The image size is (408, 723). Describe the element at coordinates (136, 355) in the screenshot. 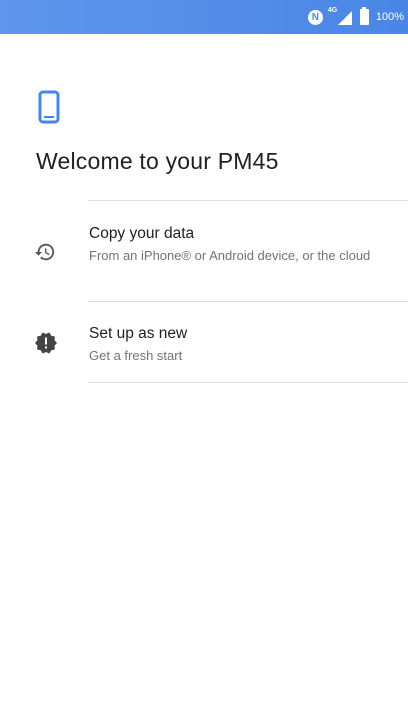

I see `option-subtitle: Get a fresh start` at that location.